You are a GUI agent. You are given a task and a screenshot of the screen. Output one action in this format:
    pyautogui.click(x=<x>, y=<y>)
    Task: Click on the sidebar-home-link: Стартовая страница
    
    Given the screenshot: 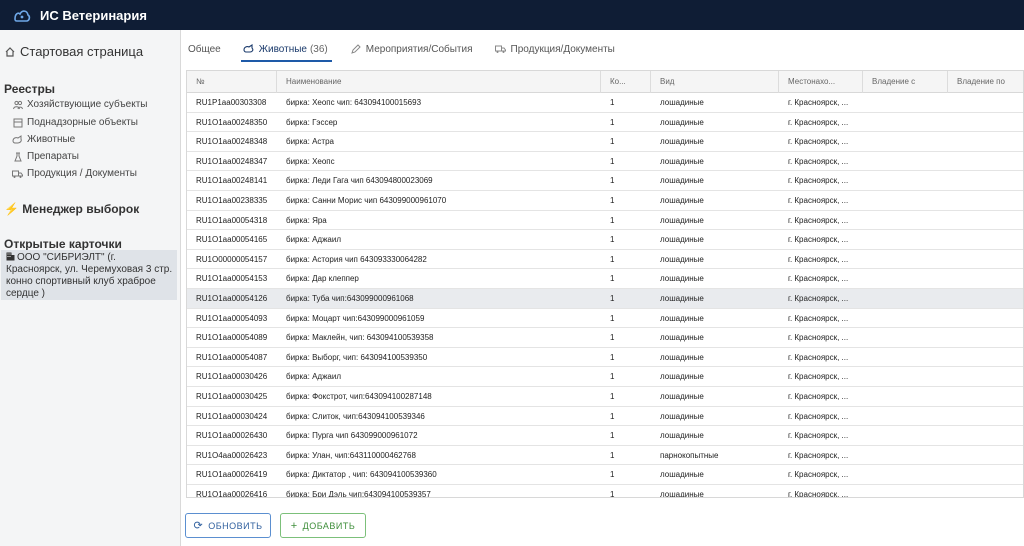 What is the action you would take?
    pyautogui.click(x=73, y=51)
    